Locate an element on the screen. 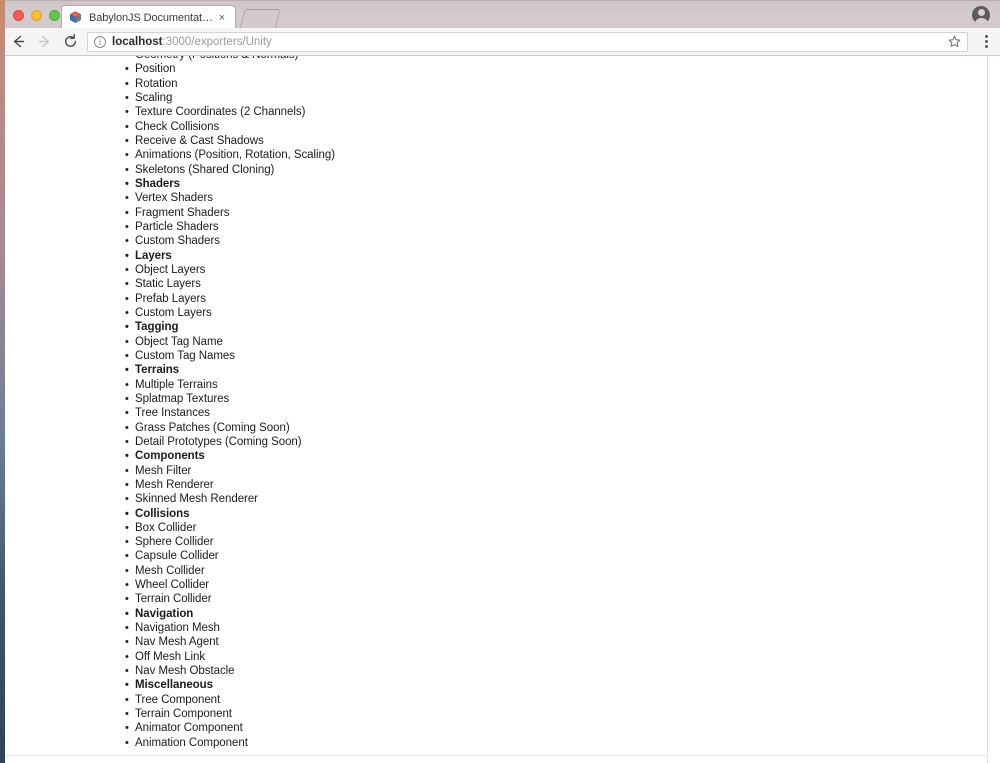 The image size is (1000, 763). feature-list-item: Custom Tag Names is located at coordinates (170, 356).